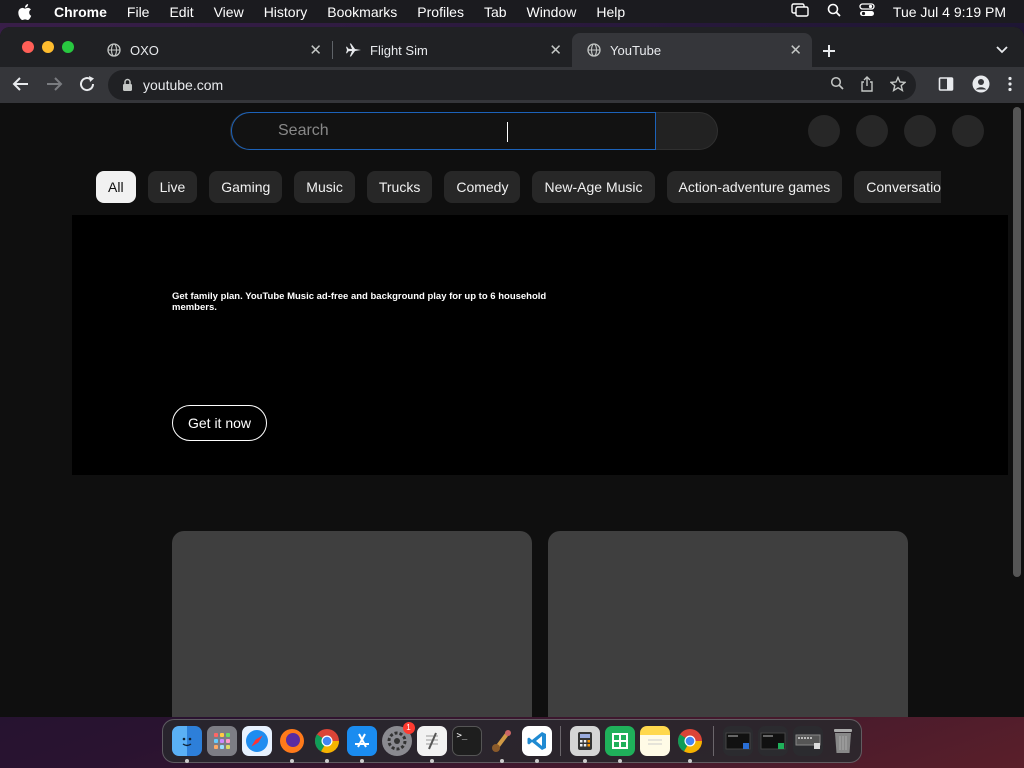  What do you see at coordinates (829, 51) in the screenshot?
I see `new-tab-plus-icon` at bounding box center [829, 51].